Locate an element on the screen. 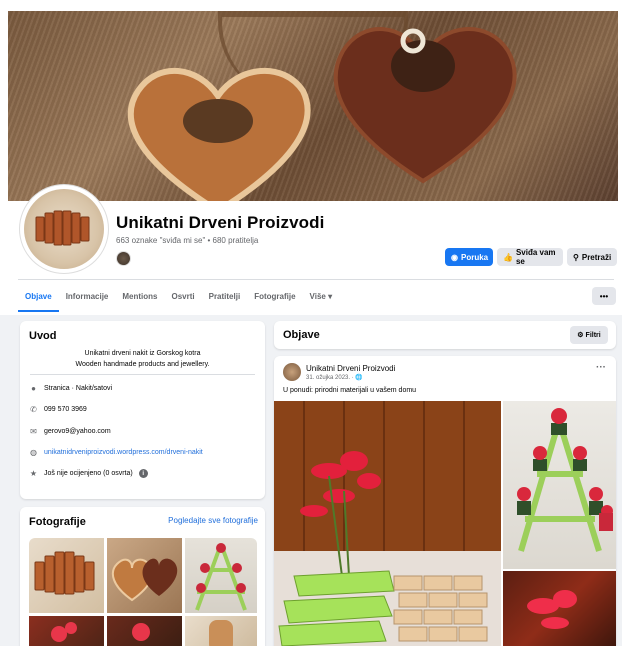  info-email: ✉ gerovo9@yahoo.com is located at coordinates (70, 431).